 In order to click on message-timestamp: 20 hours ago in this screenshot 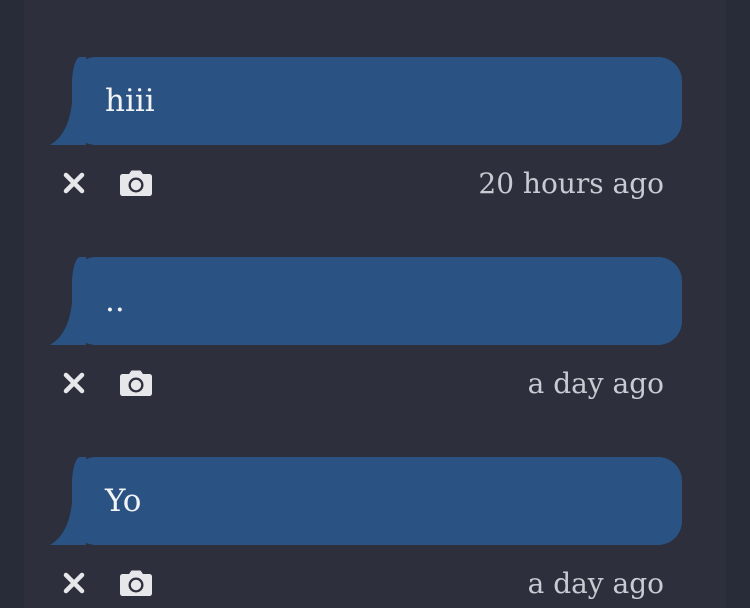, I will do `click(571, 183)`.